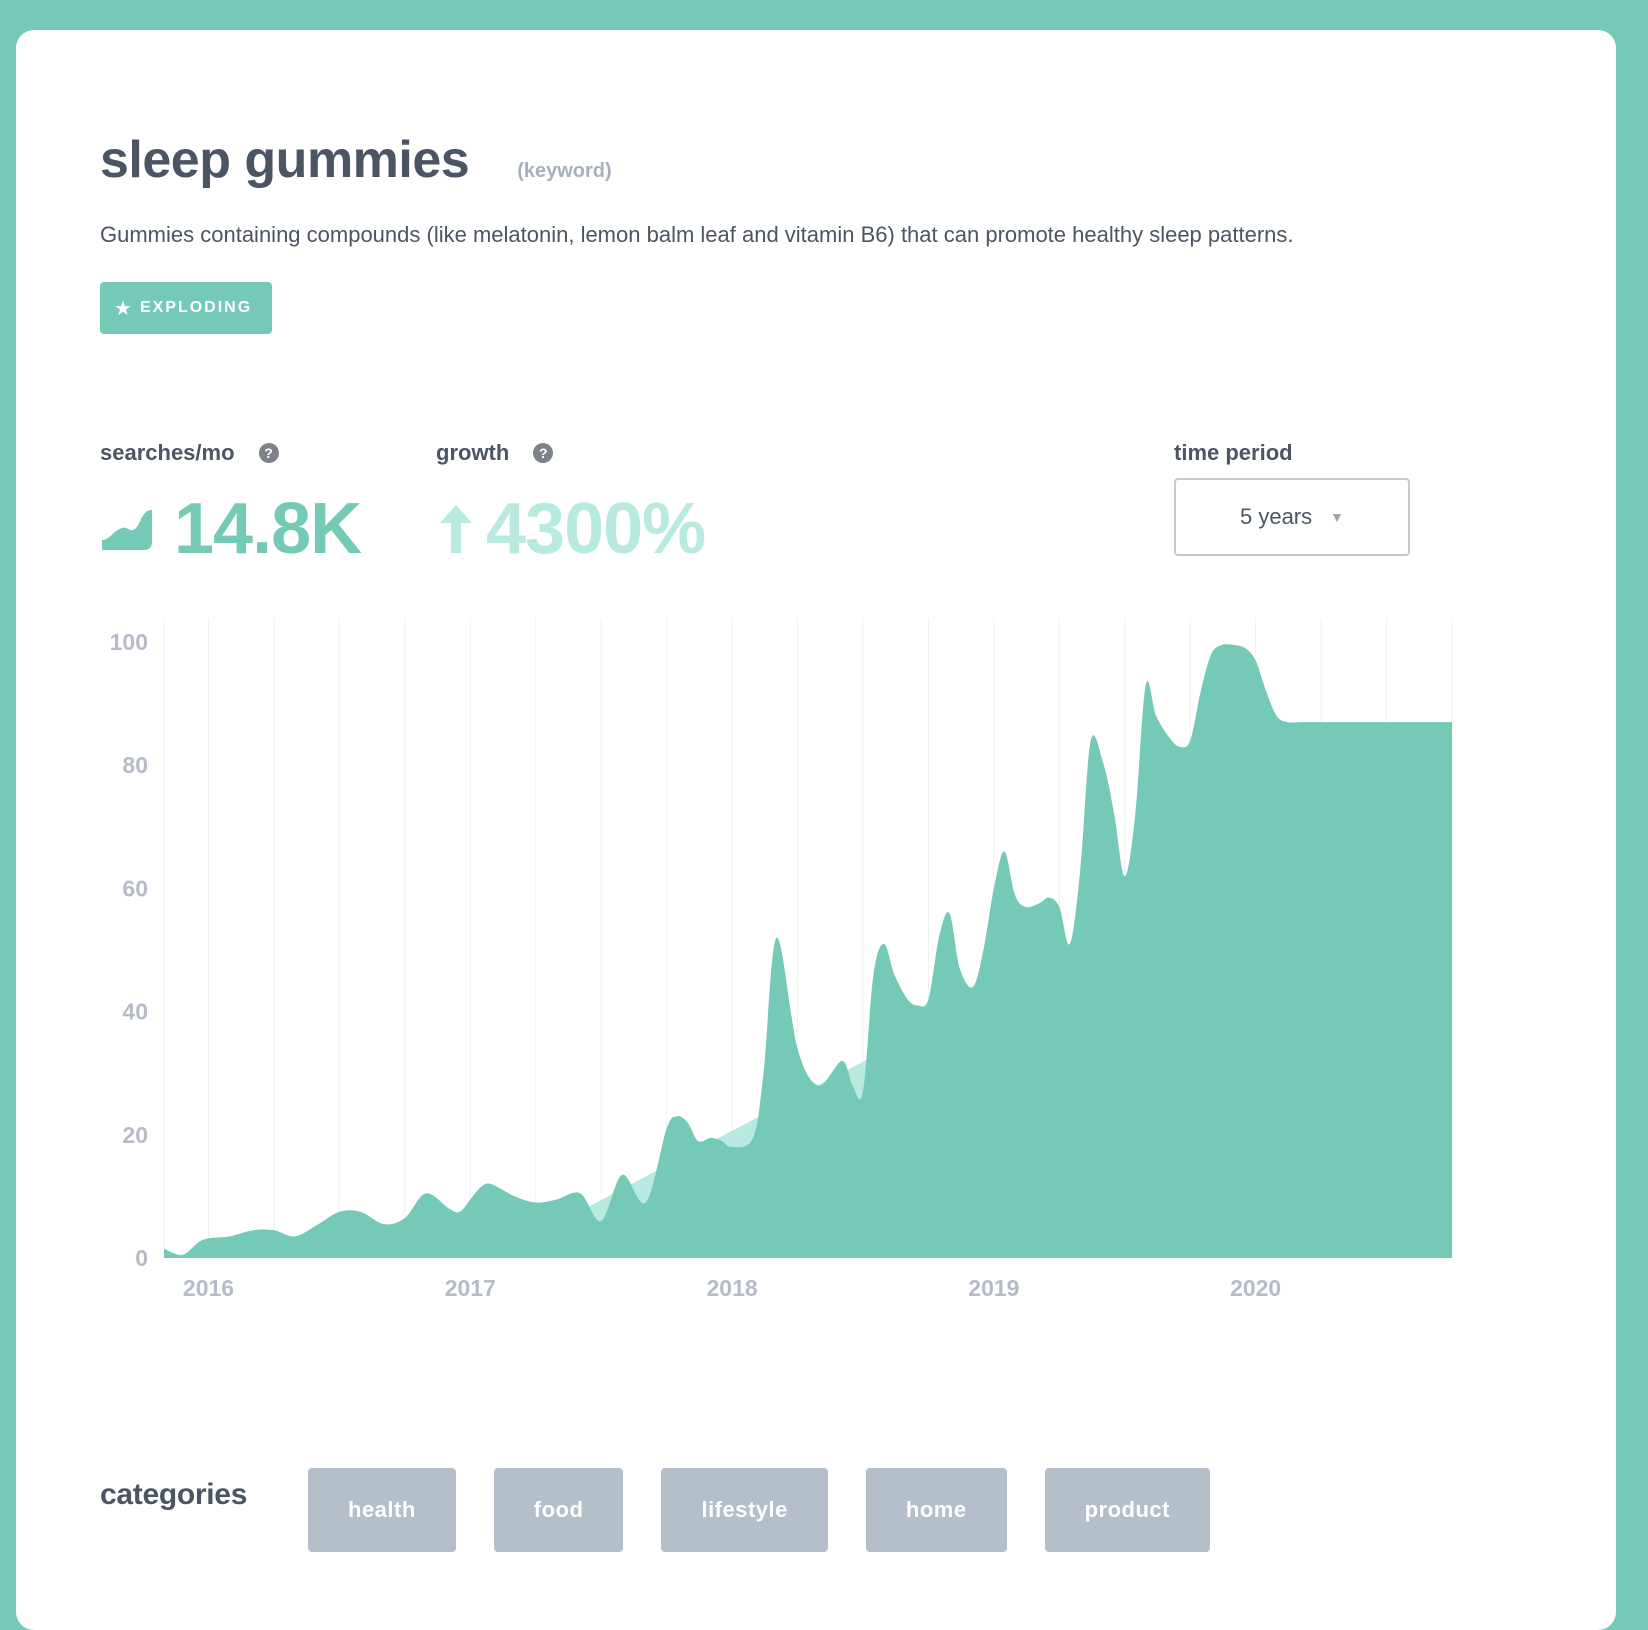  What do you see at coordinates (135, 1135) in the screenshot?
I see `y-tick-label: 20` at bounding box center [135, 1135].